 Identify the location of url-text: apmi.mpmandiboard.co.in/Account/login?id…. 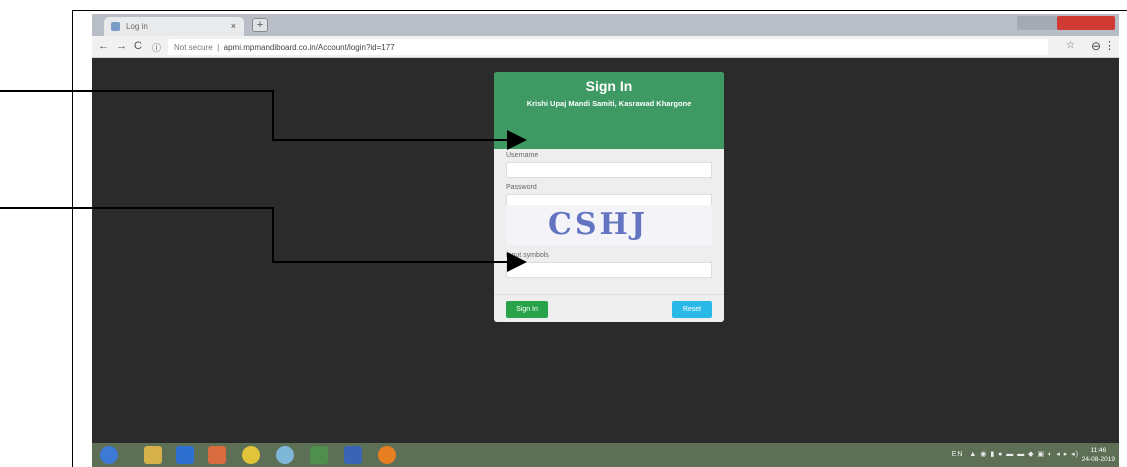
(309, 47).